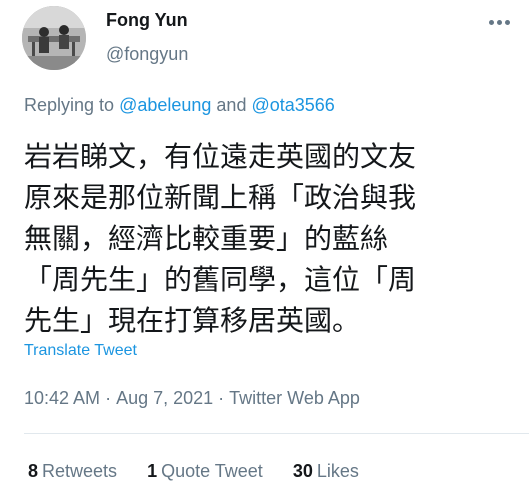 Image resolution: width=529 pixels, height=500 pixels. I want to click on likes-stat: 30 Likes, so click(326, 471).